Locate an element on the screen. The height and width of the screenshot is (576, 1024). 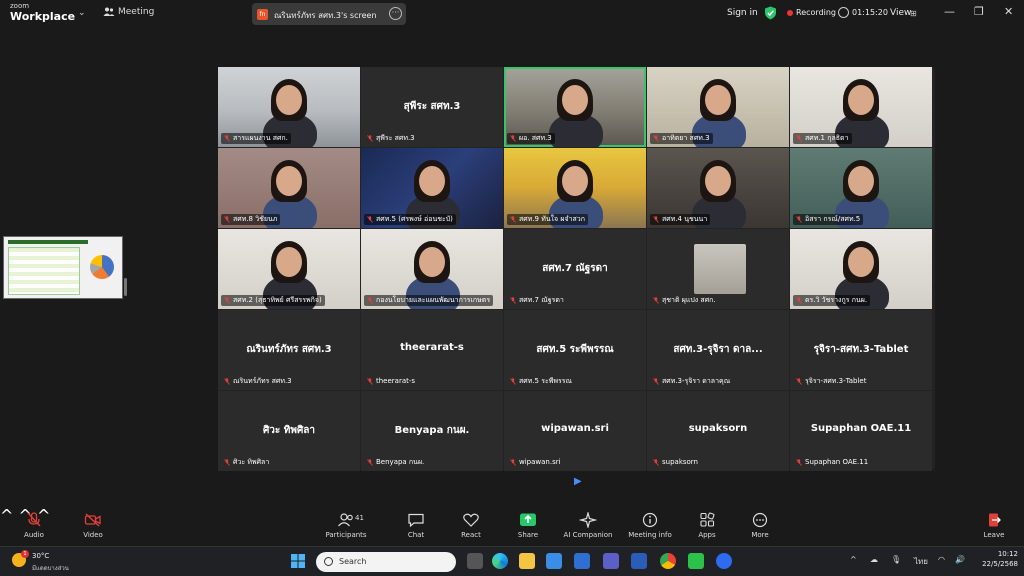
windows-start-icon is located at coordinates (298, 561).